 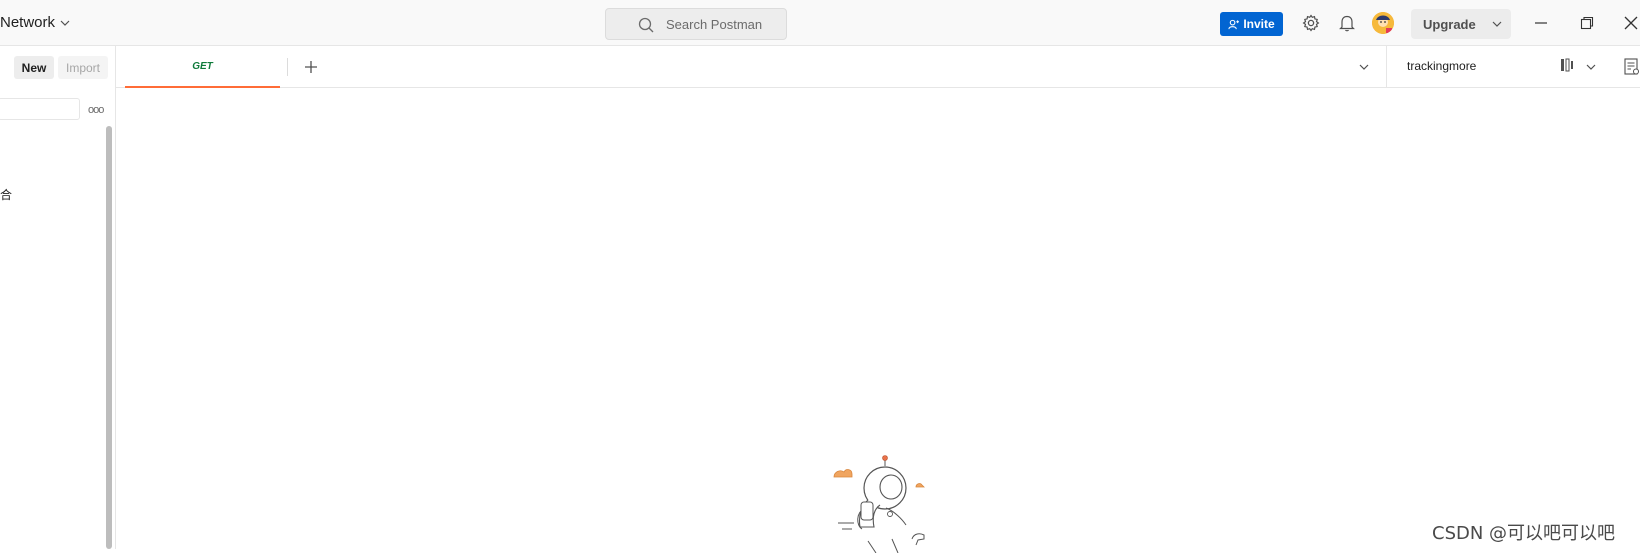 I want to click on invite-user-icon, so click(x=1234, y=24).